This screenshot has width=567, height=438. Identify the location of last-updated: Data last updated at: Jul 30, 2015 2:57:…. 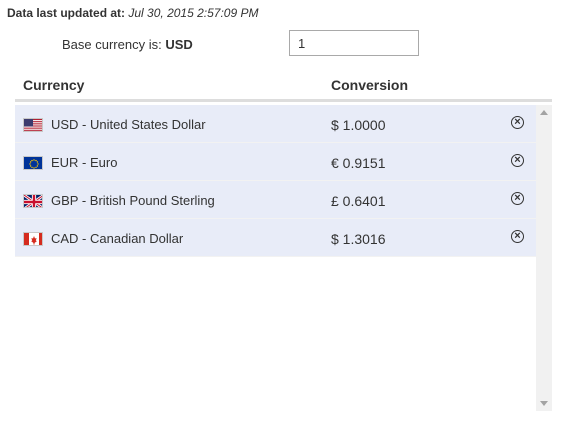
(132, 13).